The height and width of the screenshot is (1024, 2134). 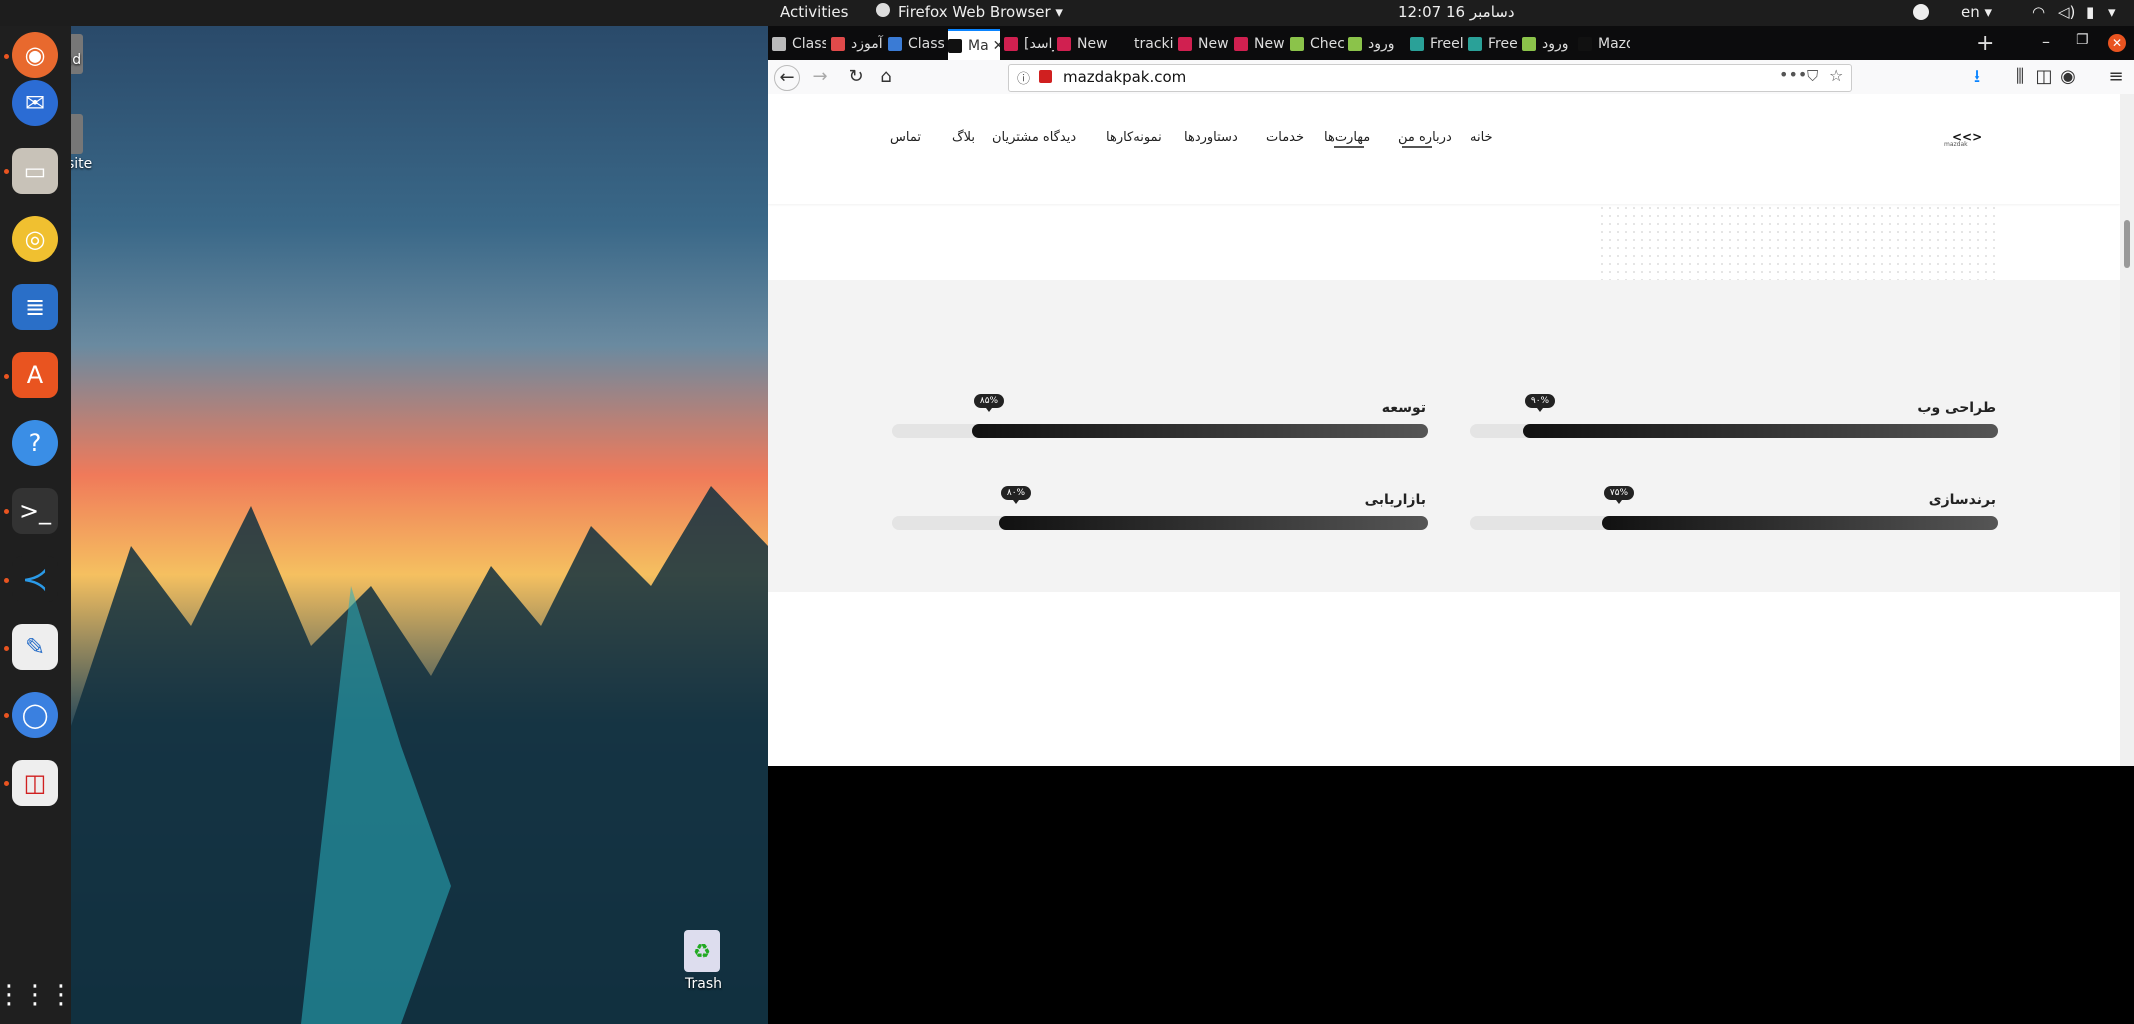 I want to click on trash-label: Trash, so click(x=703, y=984).